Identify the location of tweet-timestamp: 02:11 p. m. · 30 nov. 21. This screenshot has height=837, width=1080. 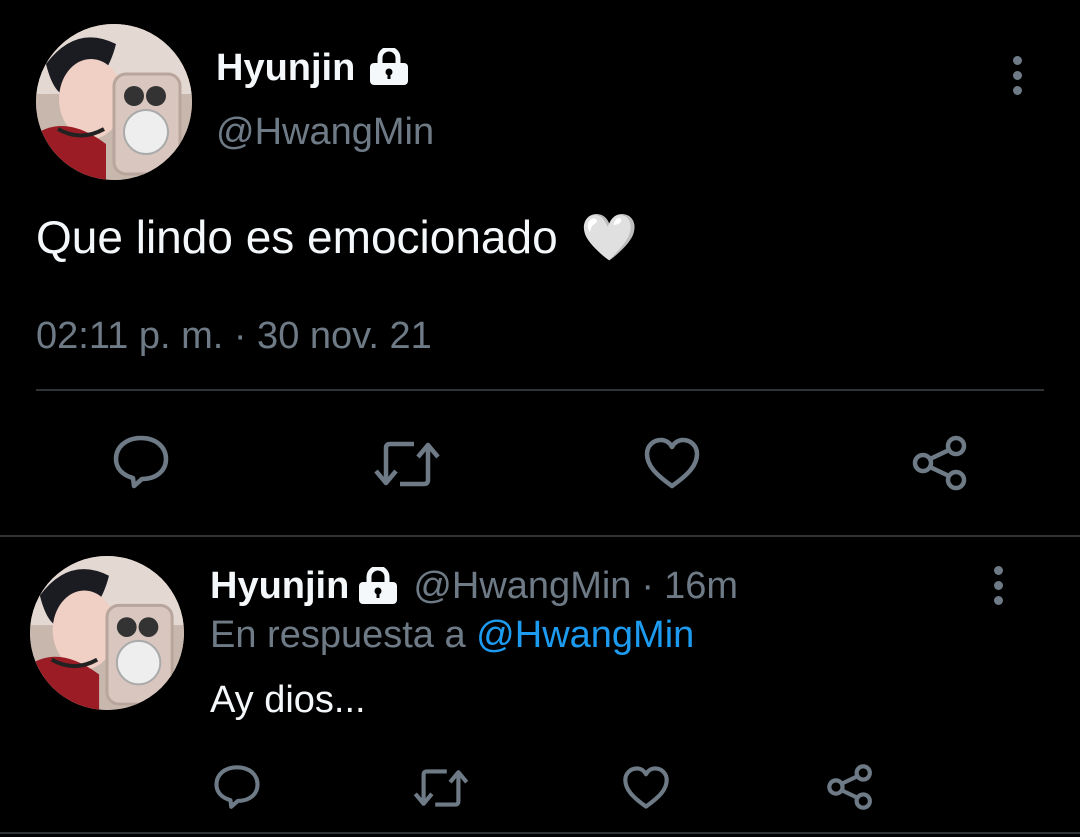
(234, 336).